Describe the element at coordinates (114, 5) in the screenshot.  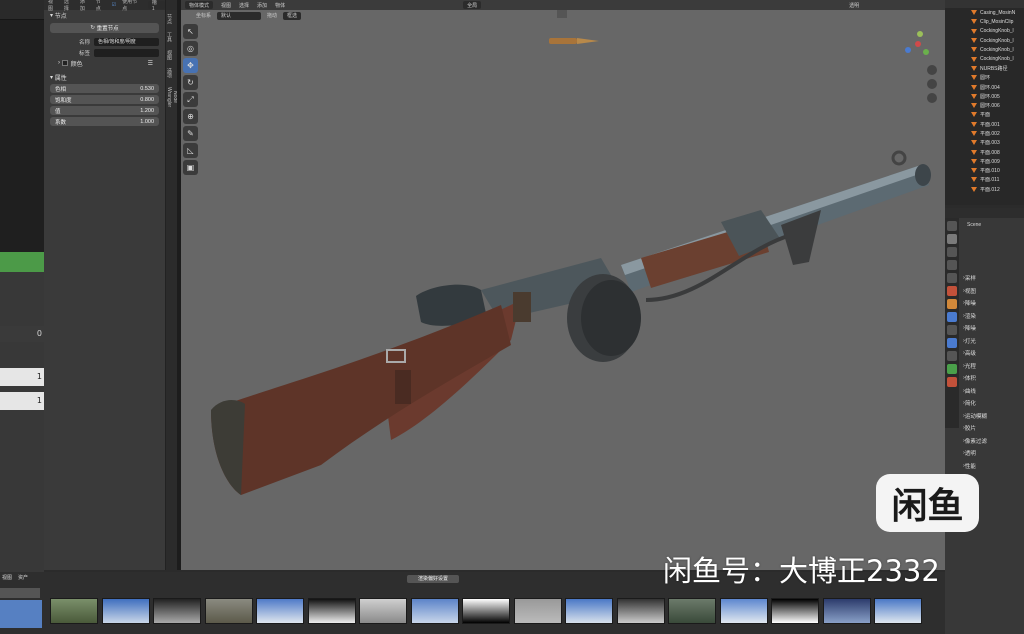
I see `use-nodes-checkbox: ☑` at that location.